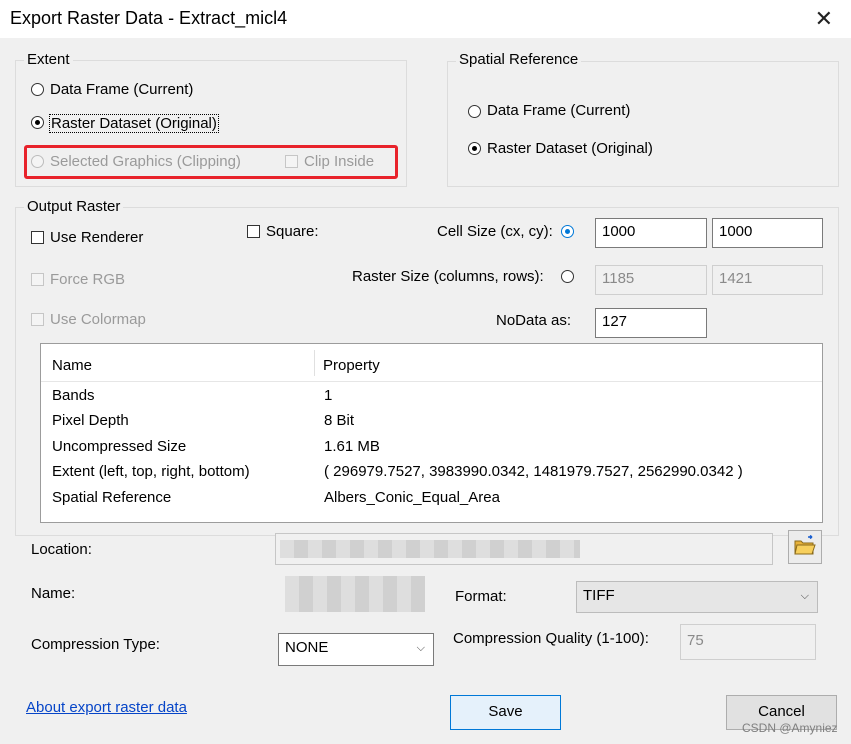  I want to click on table-header, so click(431, 363).